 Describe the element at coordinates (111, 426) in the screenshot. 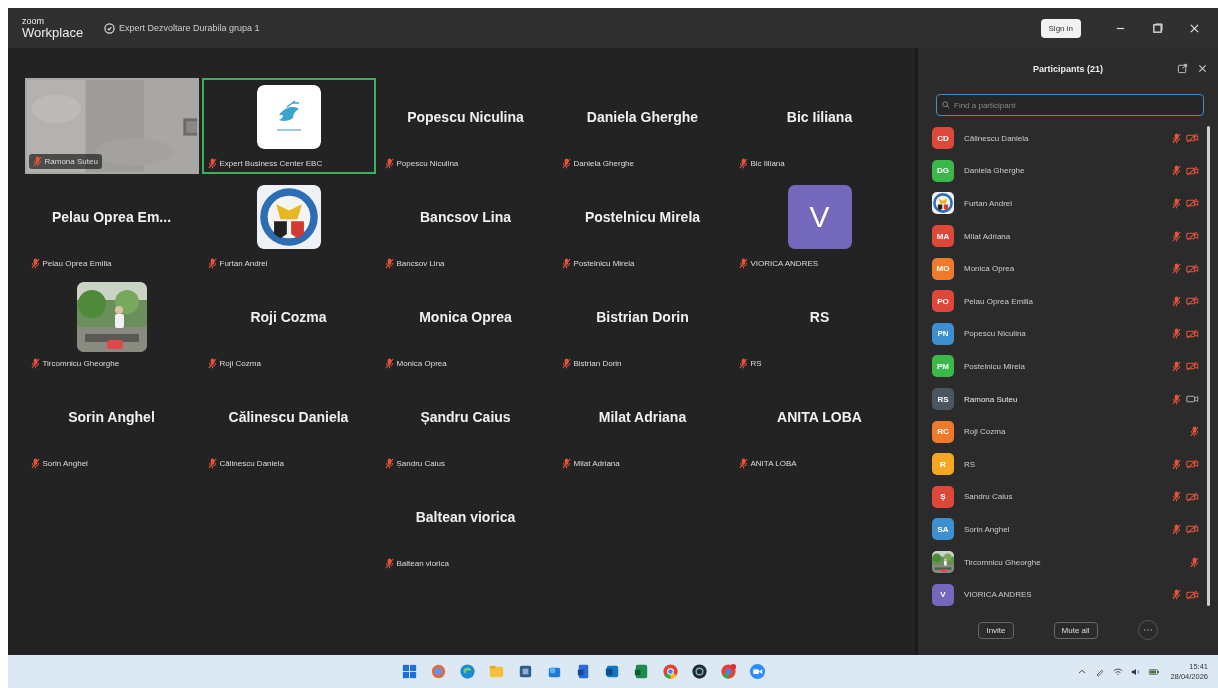

I see `video-tile: Sorin Anghel Sorin Anghel` at that location.